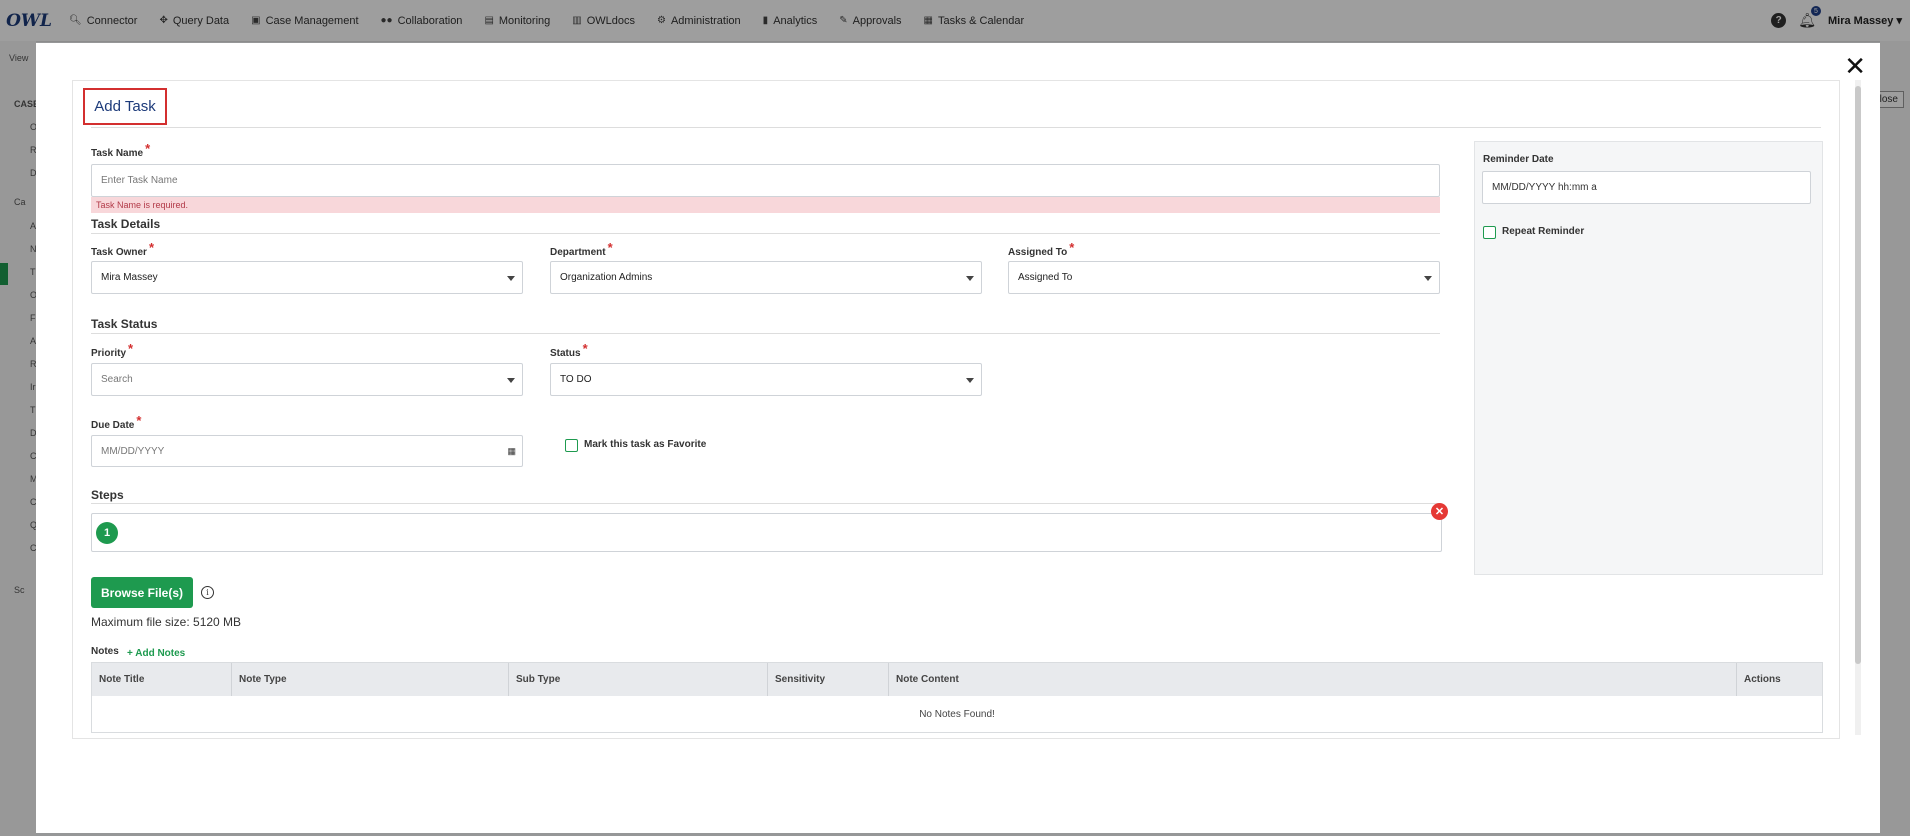  I want to click on reminder-date-label: Reminder Date, so click(1518, 159).